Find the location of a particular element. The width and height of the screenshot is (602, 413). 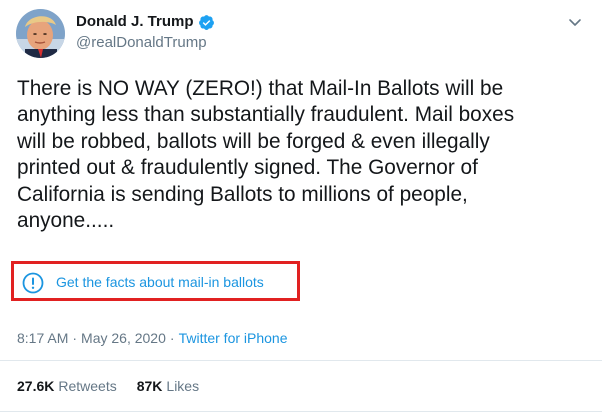

tweet-time: 8:17 AM is located at coordinates (42, 338).